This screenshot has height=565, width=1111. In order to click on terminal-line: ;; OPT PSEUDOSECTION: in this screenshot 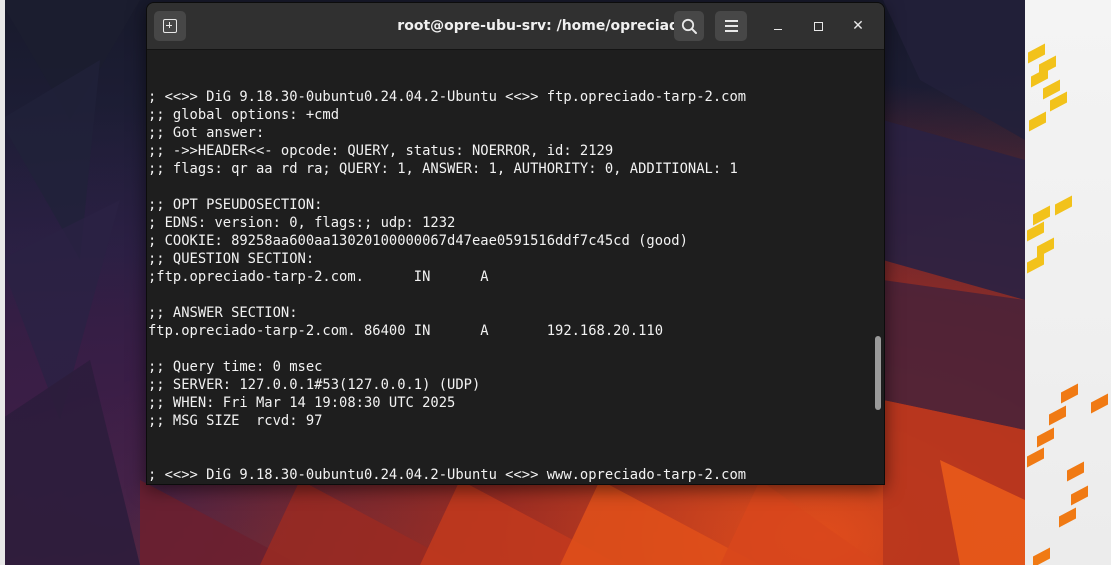, I will do `click(235, 205)`.